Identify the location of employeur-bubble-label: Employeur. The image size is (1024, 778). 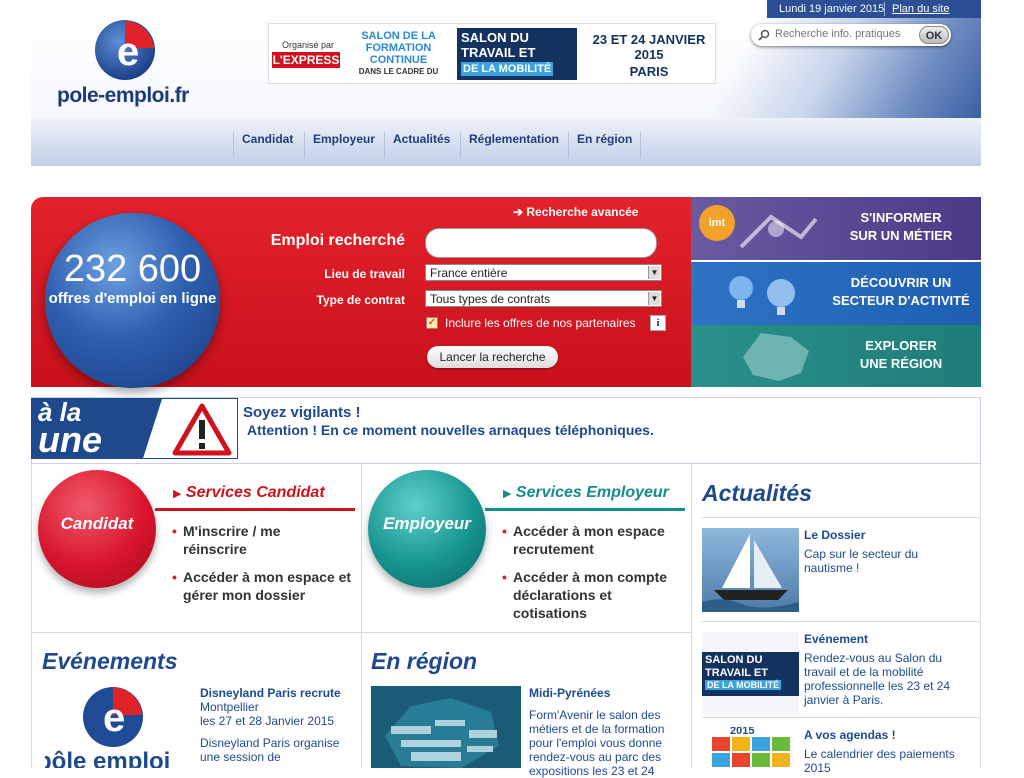
(427, 523).